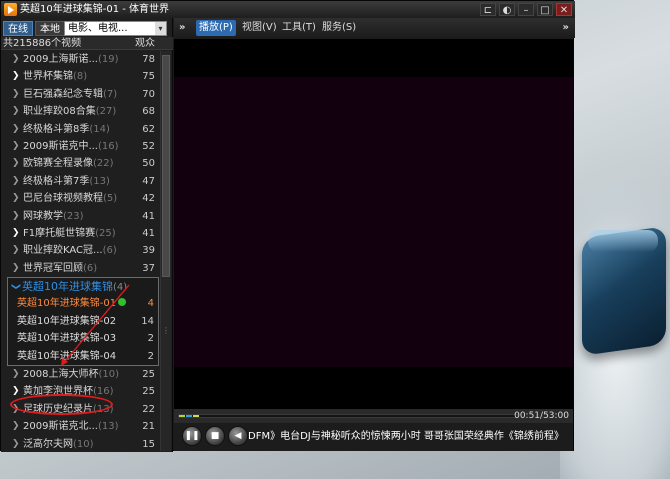 The image size is (670, 479). What do you see at coordinates (507, 9) in the screenshot?
I see `skin-icon: ◐` at bounding box center [507, 9].